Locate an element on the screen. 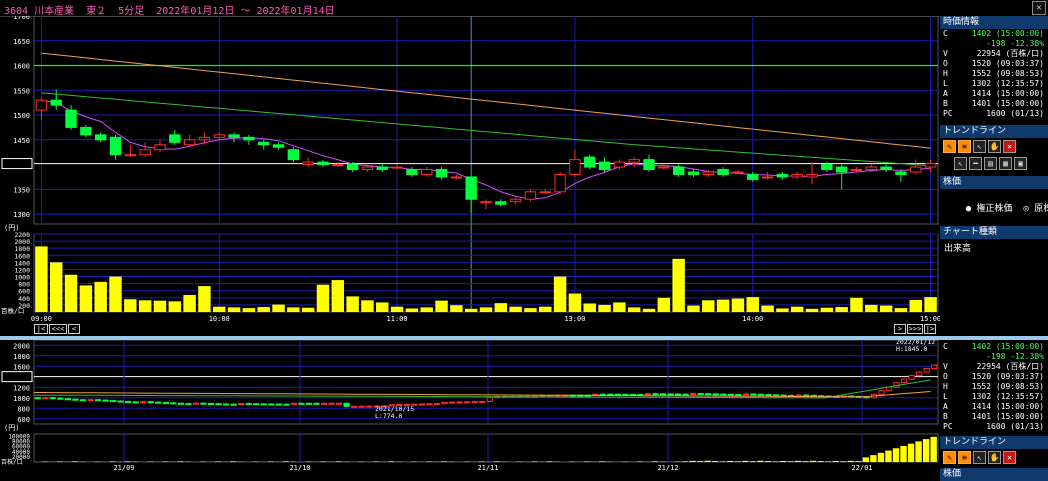 The width and height of the screenshot is (1048, 481). nav-back-button: < is located at coordinates (74, 329).